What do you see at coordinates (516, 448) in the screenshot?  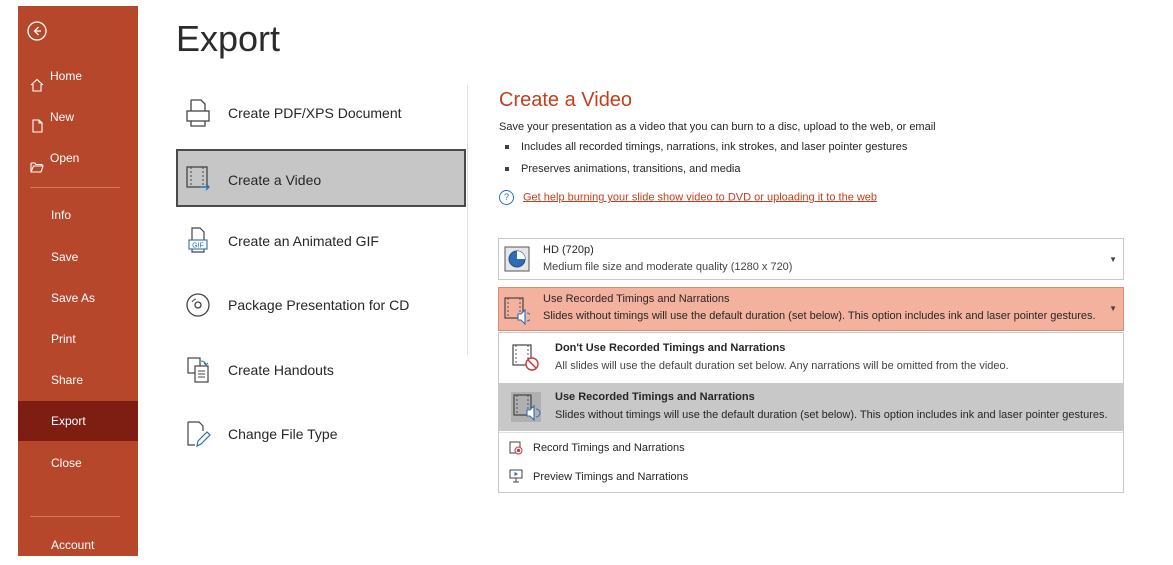 I see `record-icon` at bounding box center [516, 448].